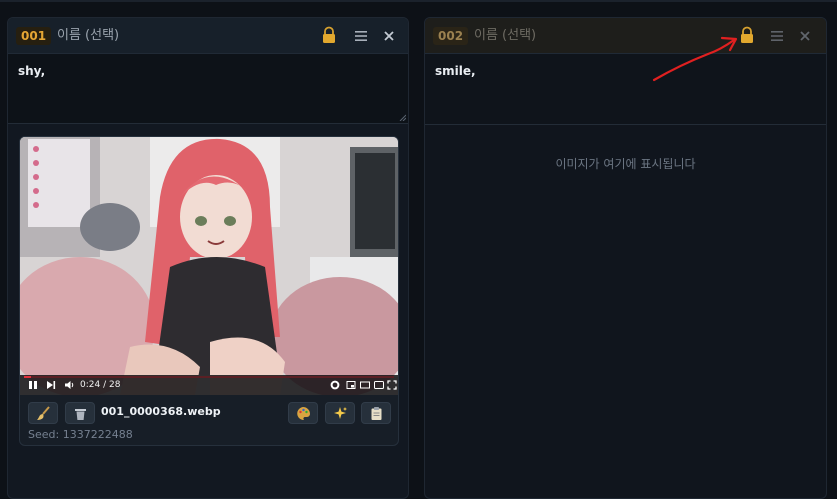 Image resolution: width=837 pixels, height=499 pixels. Describe the element at coordinates (335, 385) in the screenshot. I see `settings-gear-icon` at that location.